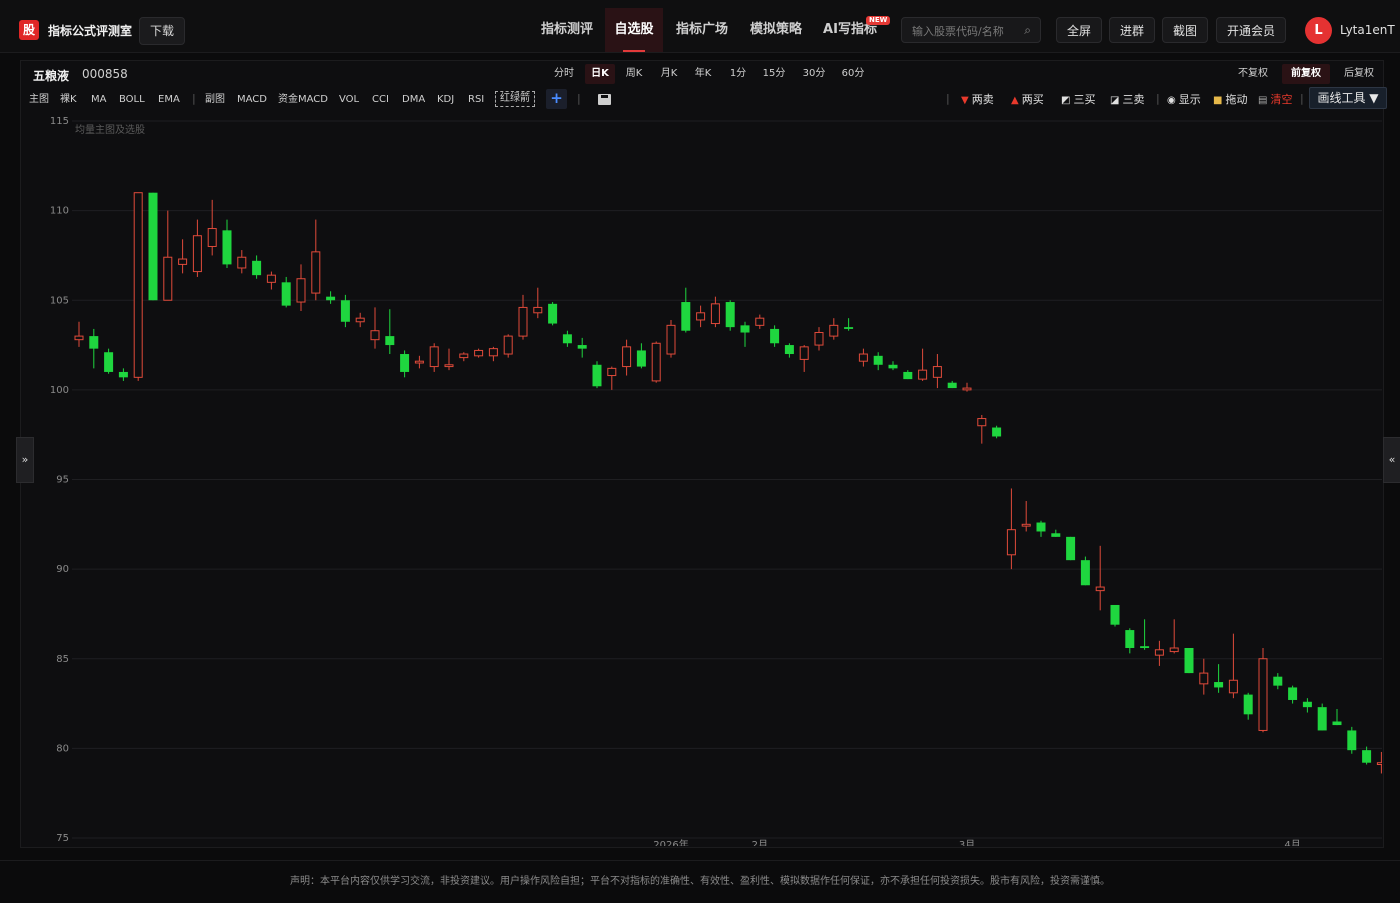 This screenshot has height=903, width=1400. I want to click on period-tab-weekly: 周K, so click(634, 74).